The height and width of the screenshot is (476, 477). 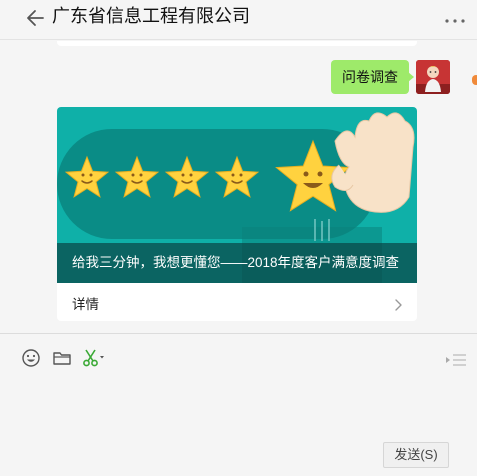 I want to click on caption-bar: 给我三分钟，我想更懂您——2018年度客户满意度调查, so click(x=237, y=263).